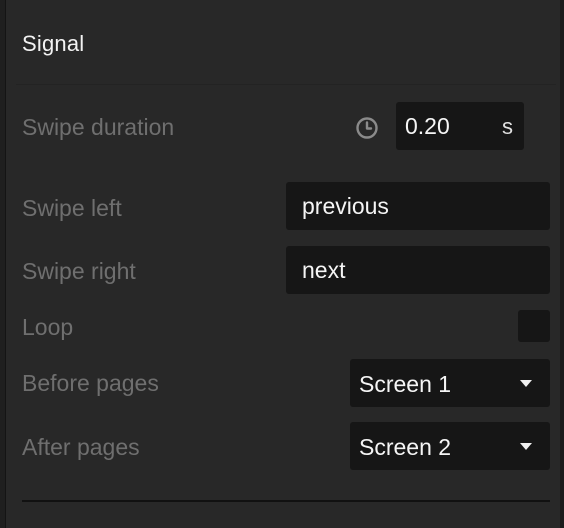 The image size is (564, 528). Describe the element at coordinates (367, 128) in the screenshot. I see `clock-icon` at that location.